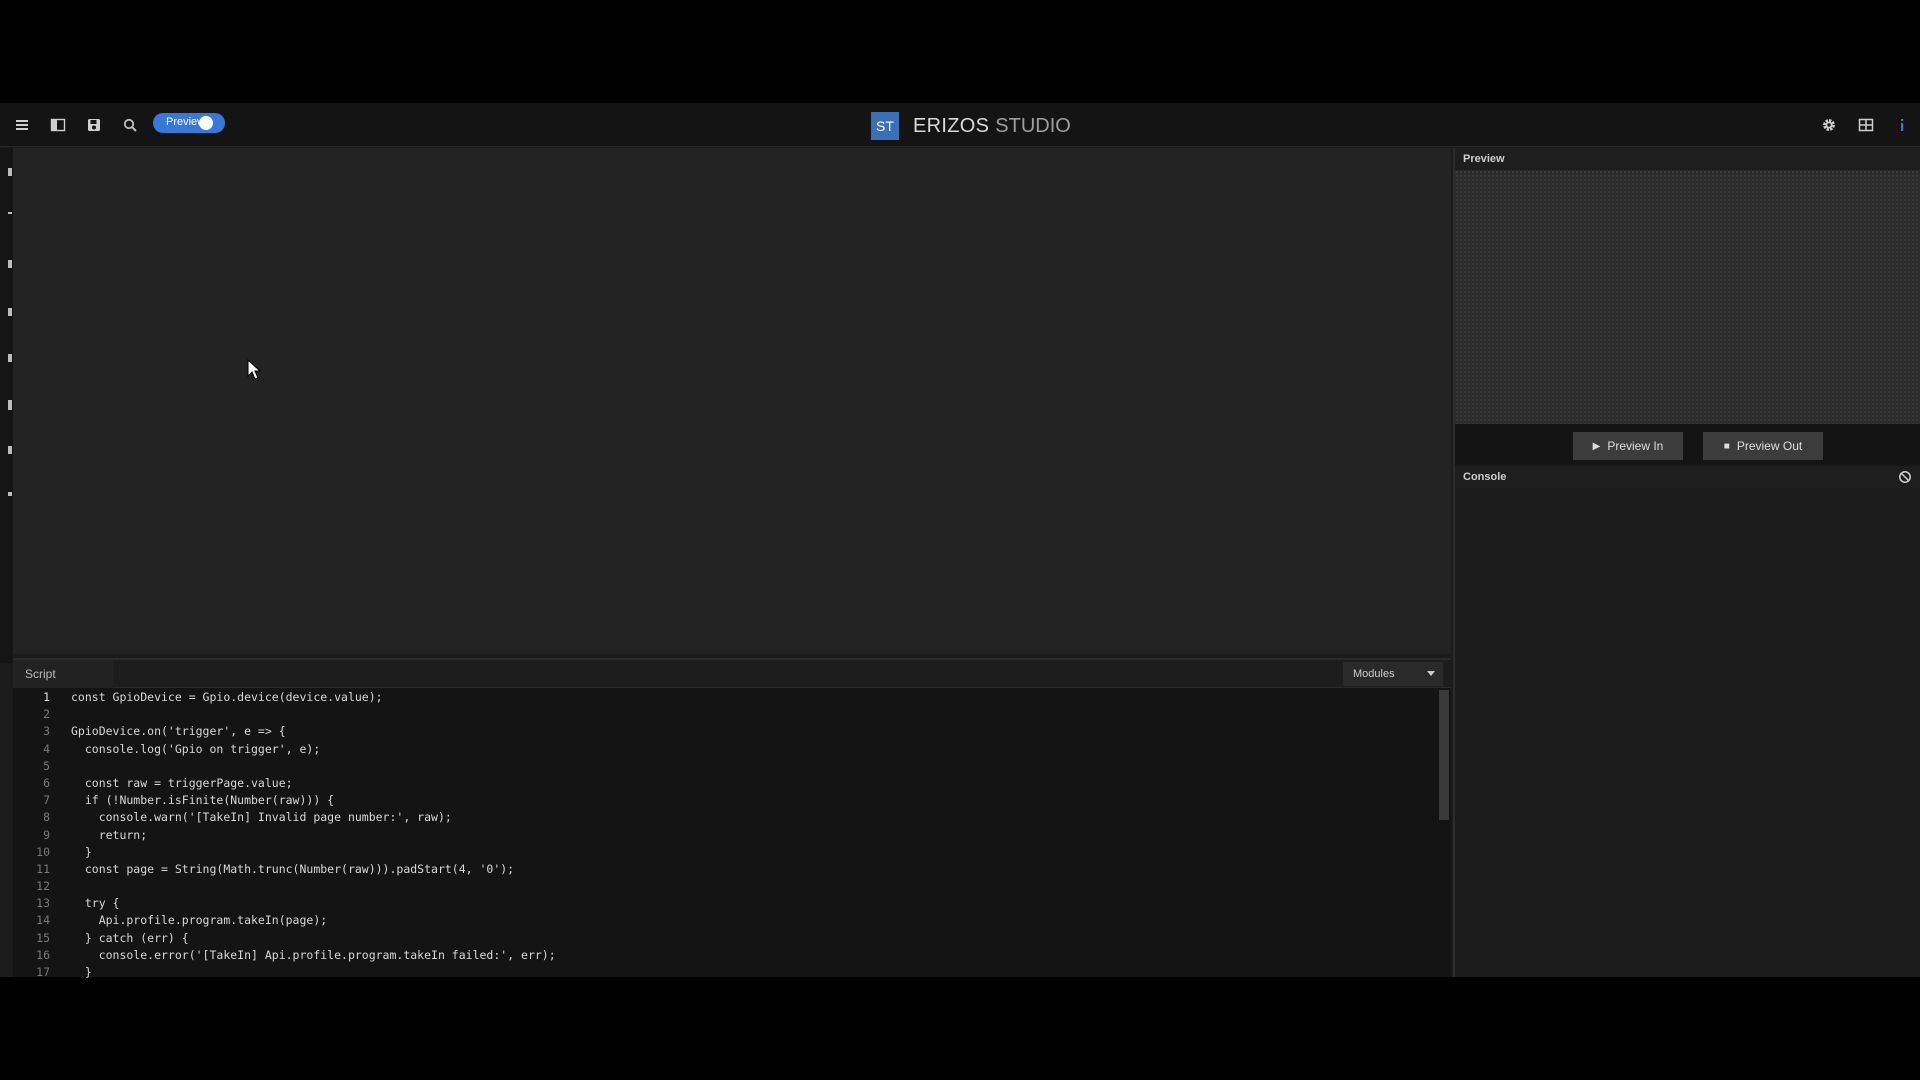 The height and width of the screenshot is (1080, 1920). What do you see at coordinates (1829, 125) in the screenshot?
I see `gear-icon` at bounding box center [1829, 125].